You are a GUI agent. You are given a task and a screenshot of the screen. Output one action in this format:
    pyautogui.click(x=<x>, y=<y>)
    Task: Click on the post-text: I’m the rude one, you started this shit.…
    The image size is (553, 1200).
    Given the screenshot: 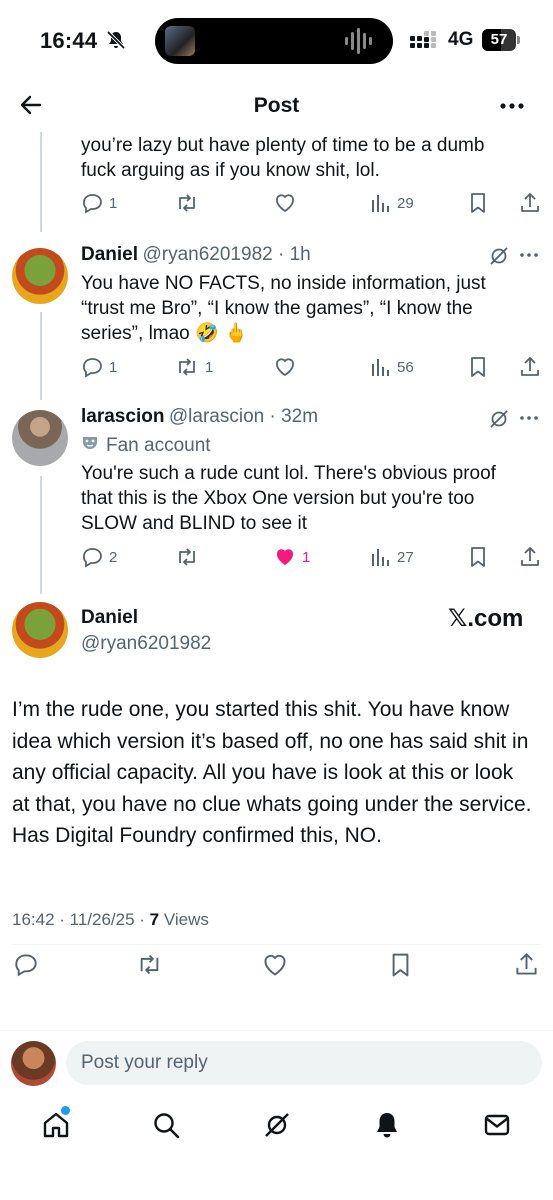 What is the action you would take?
    pyautogui.click(x=272, y=772)
    